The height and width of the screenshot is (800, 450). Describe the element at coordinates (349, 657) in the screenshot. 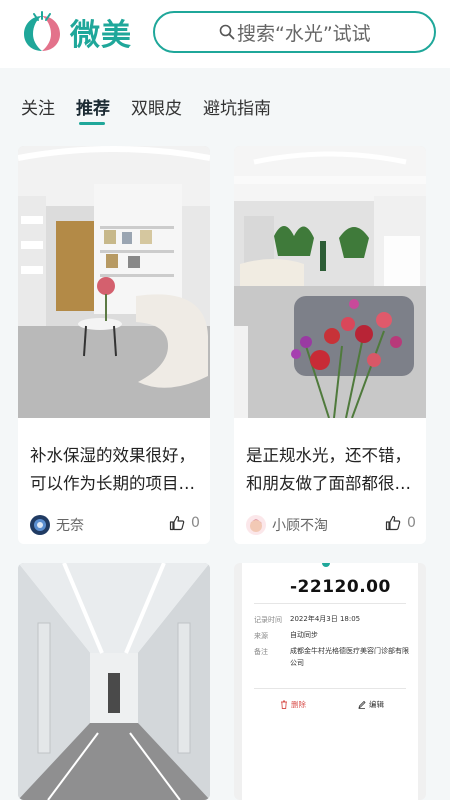

I see `receipt-note-value: 成都金牛村光格德医疗美容门诊部有限公司` at that location.